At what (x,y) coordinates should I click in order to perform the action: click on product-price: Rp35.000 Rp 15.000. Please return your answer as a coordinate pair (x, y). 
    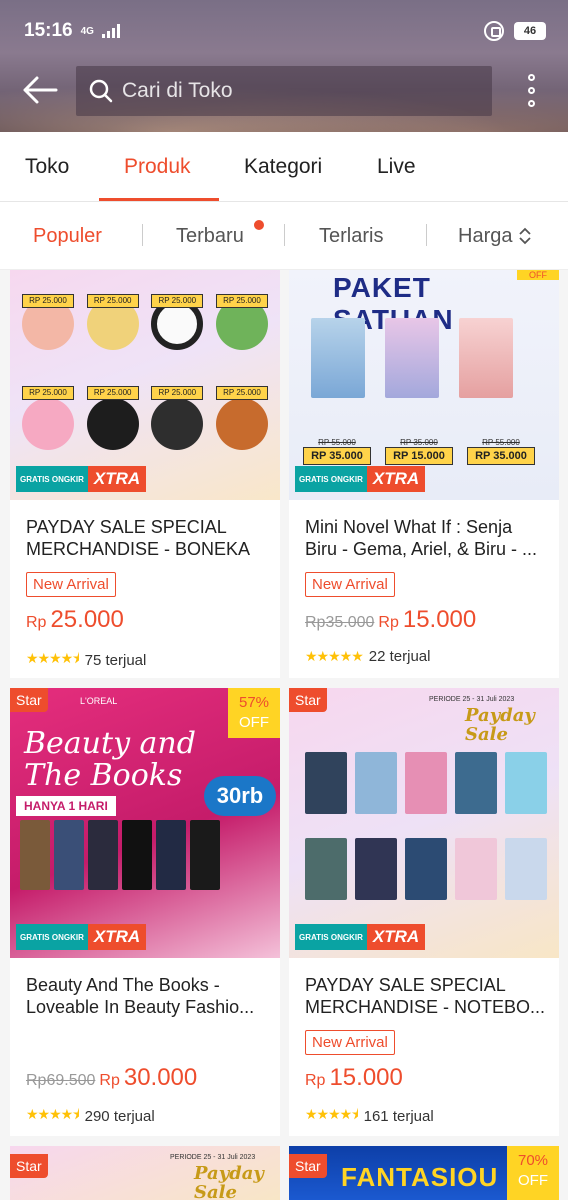
    Looking at the image, I should click on (390, 620).